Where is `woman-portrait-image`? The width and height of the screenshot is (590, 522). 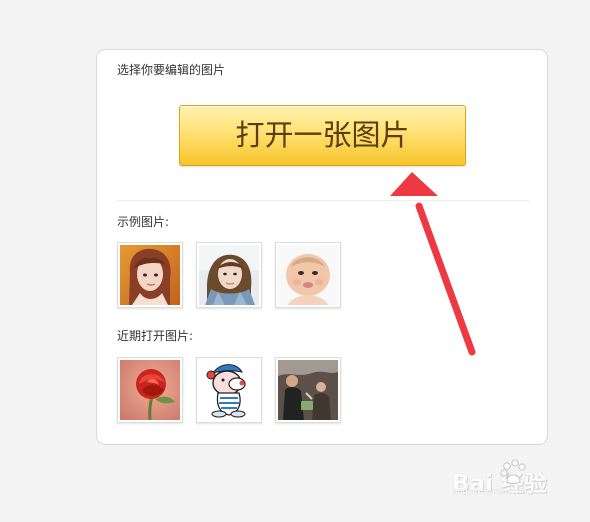
woman-portrait-image is located at coordinates (150, 275).